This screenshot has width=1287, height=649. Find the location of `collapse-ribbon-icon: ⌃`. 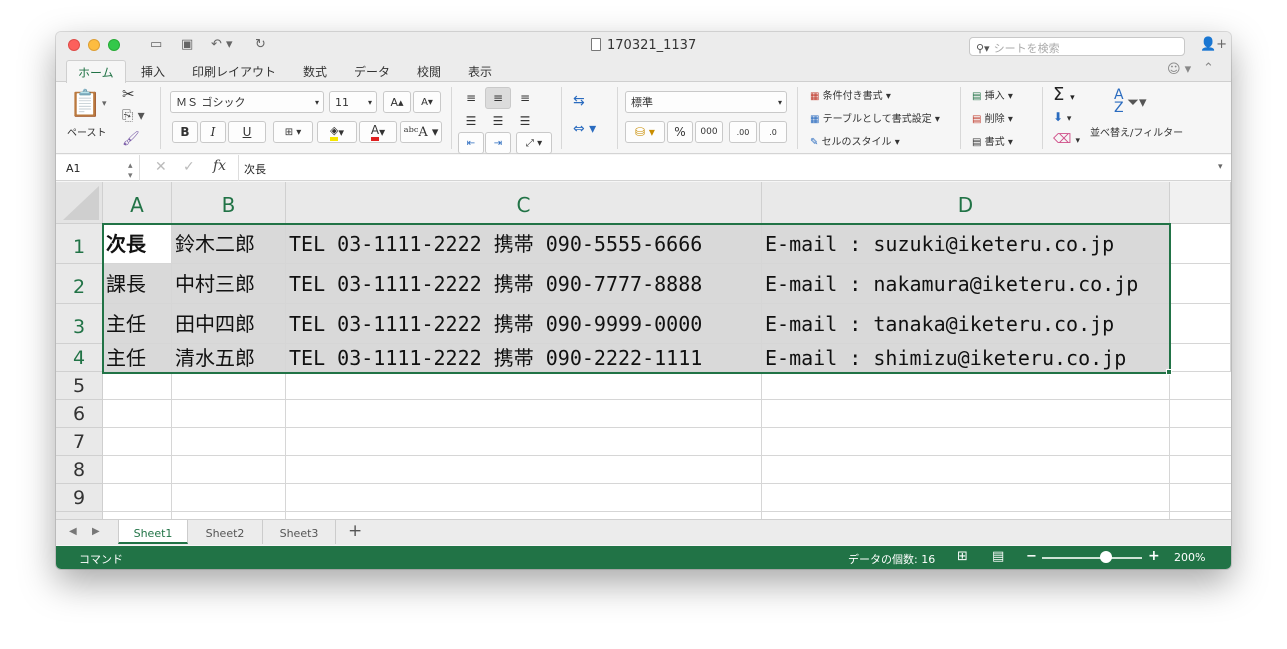

collapse-ribbon-icon: ⌃ is located at coordinates (1208, 68).